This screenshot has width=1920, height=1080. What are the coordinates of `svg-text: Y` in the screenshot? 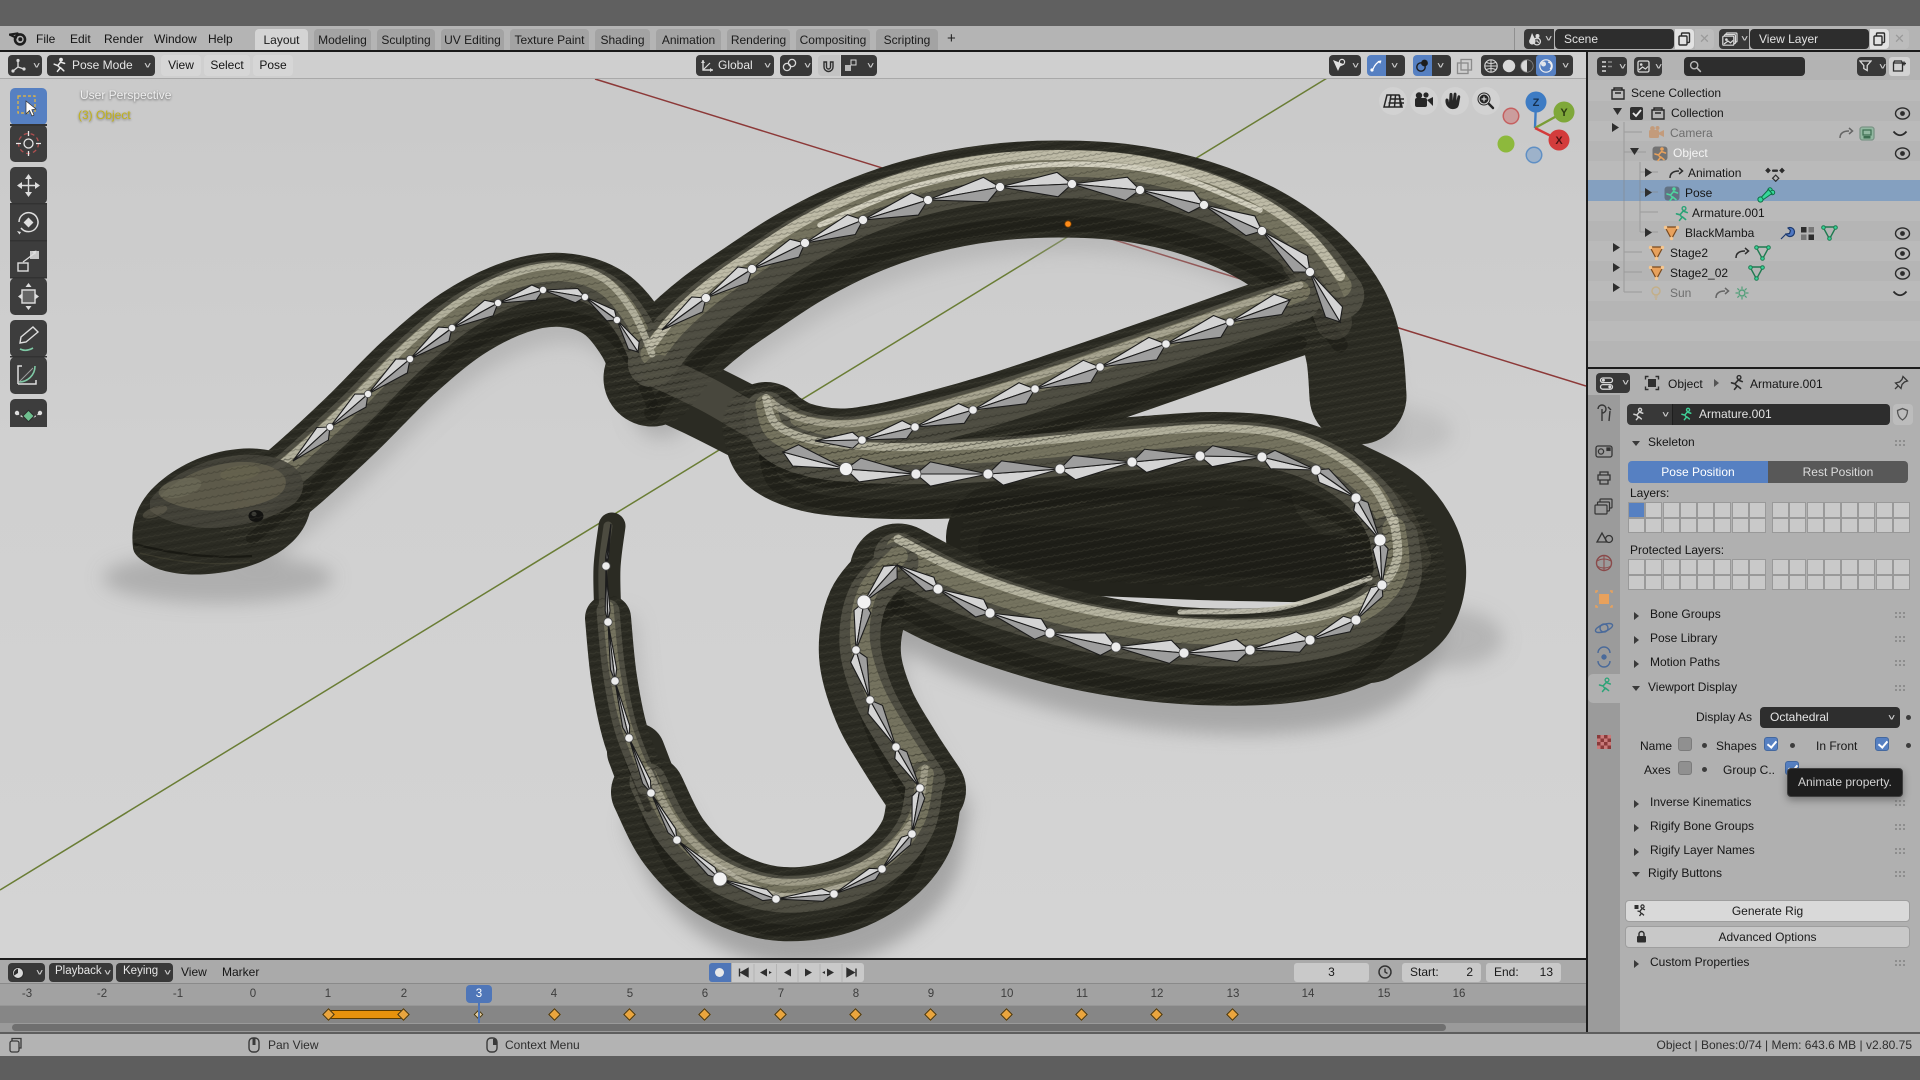 It's located at (1564, 113).